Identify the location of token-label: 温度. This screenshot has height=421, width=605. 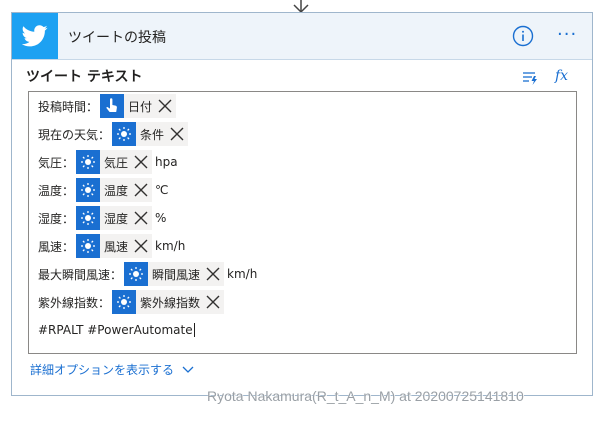
(116, 190).